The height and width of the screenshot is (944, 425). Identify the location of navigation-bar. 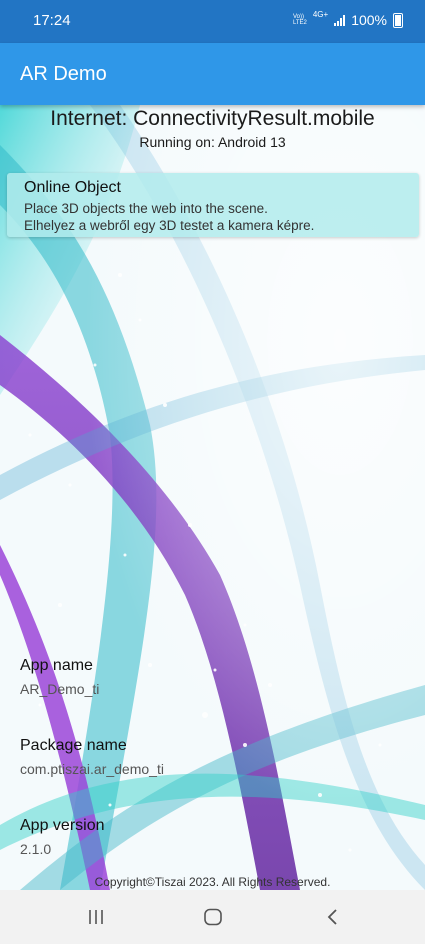
(212, 917).